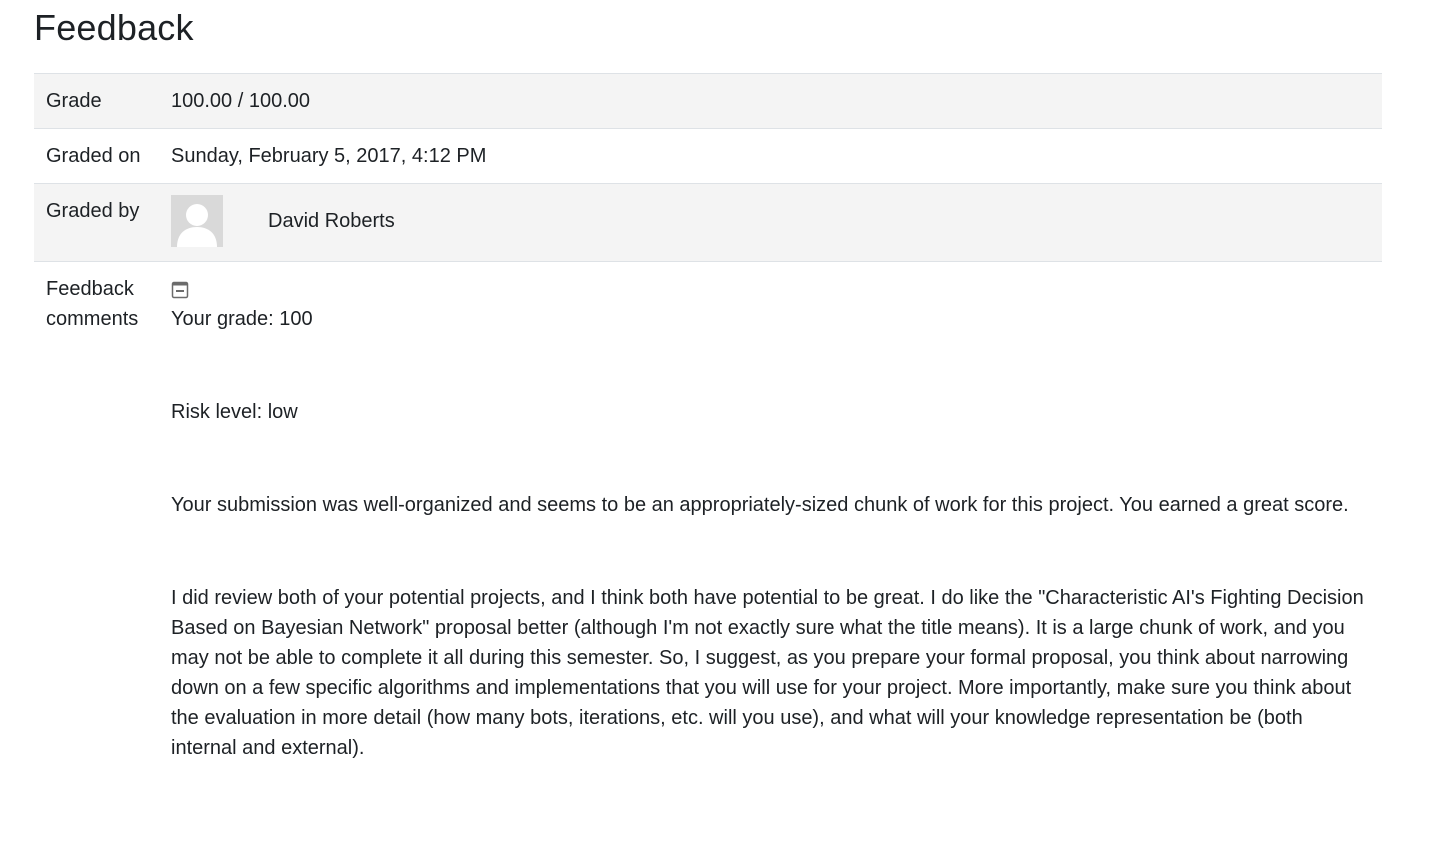 The width and height of the screenshot is (1437, 865). Describe the element at coordinates (331, 221) in the screenshot. I see `grader-name: David Roberts` at that location.